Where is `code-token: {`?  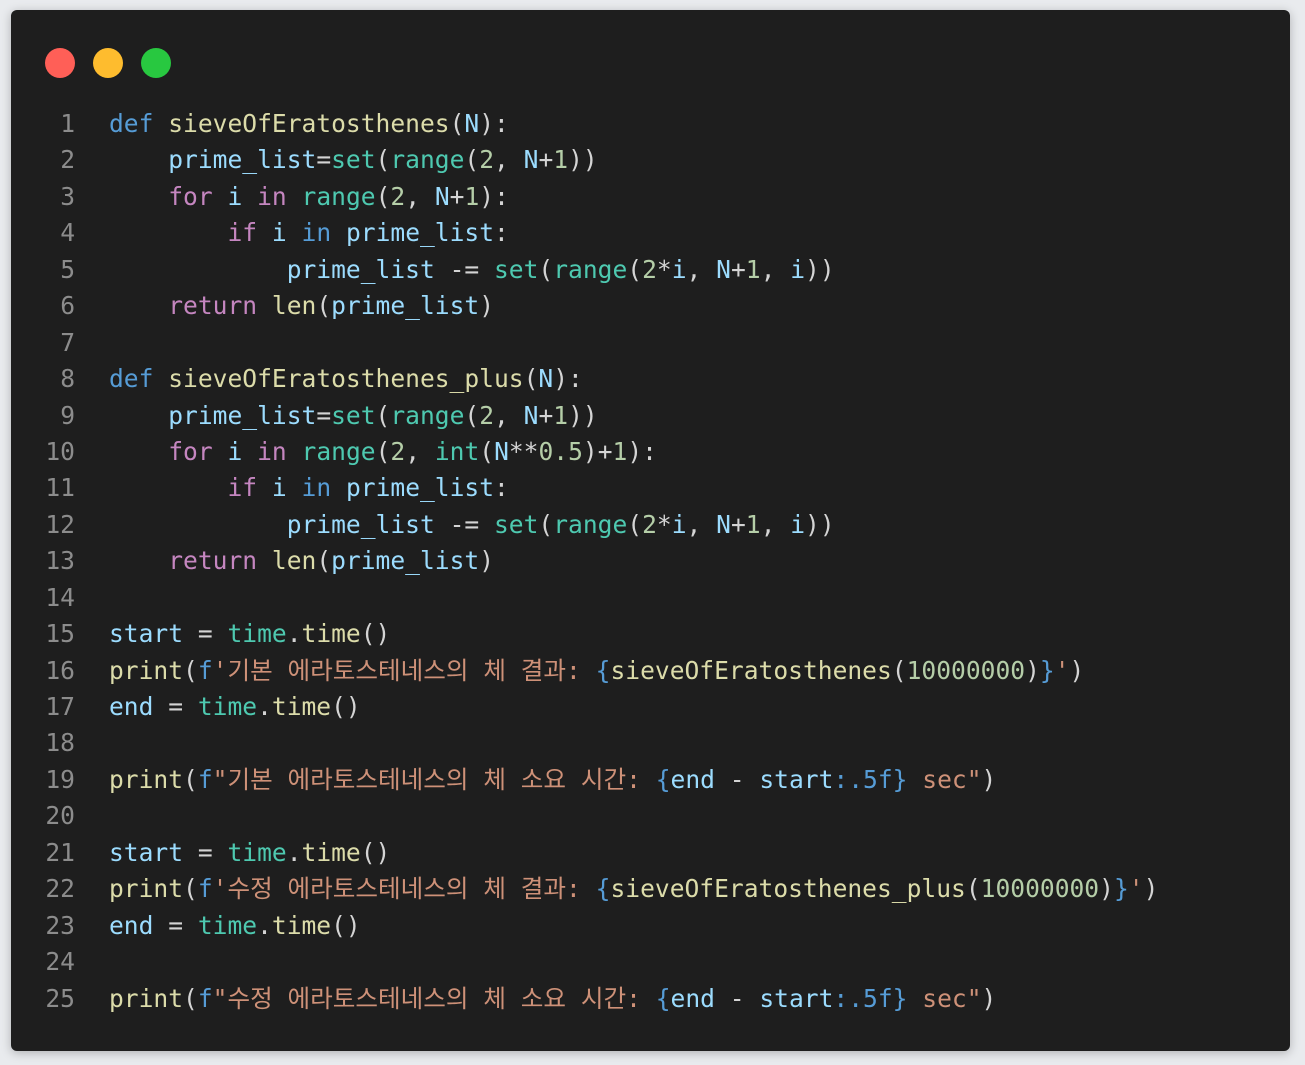 code-token: { is located at coordinates (663, 779).